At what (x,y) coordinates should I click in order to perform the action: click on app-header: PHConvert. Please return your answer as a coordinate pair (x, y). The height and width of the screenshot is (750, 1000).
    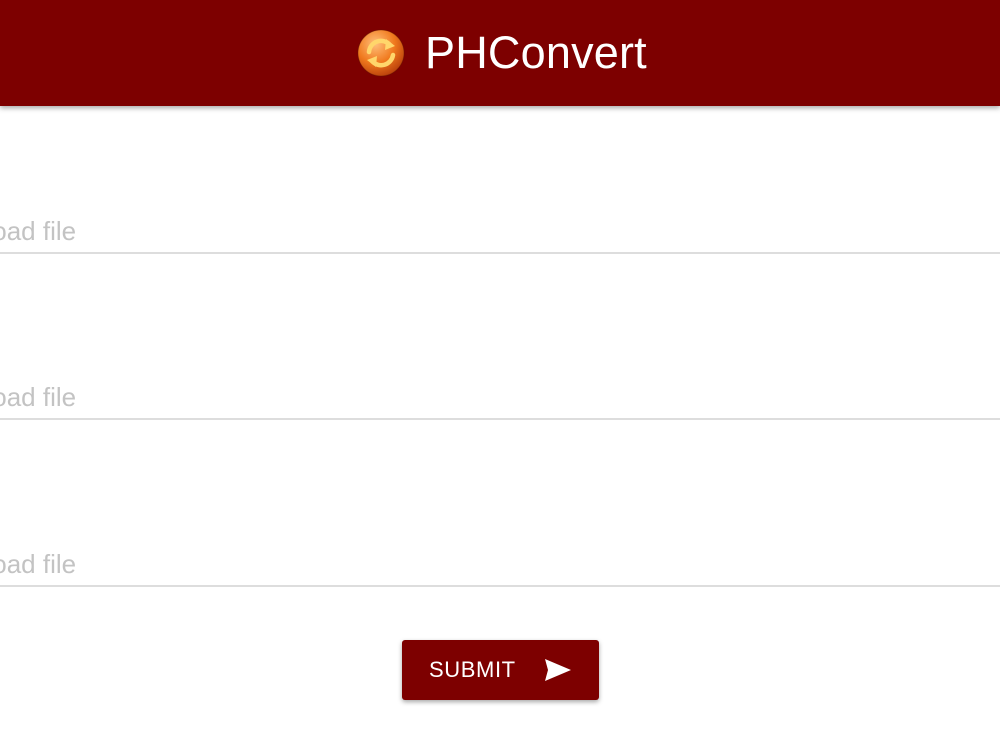
    Looking at the image, I should click on (500, 53).